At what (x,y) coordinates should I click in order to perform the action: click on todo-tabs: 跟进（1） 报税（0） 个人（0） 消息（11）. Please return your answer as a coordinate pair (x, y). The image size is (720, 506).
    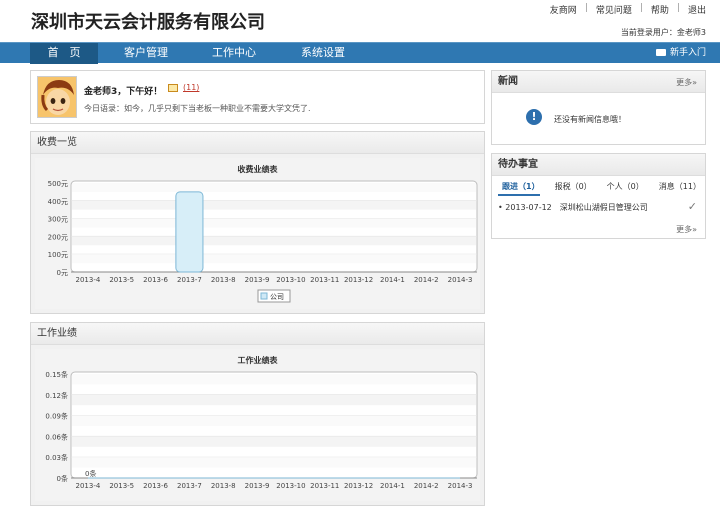
    Looking at the image, I should click on (609, 186).